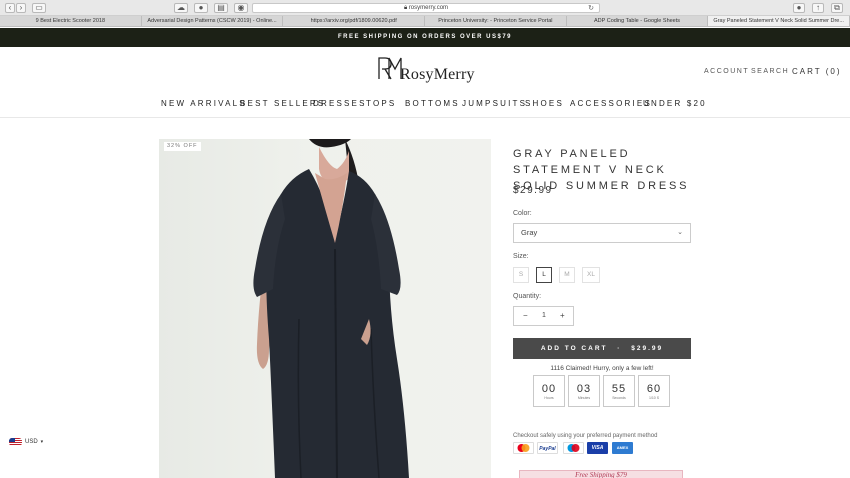 The image size is (850, 478). Describe the element at coordinates (182, 146) in the screenshot. I see `discount-badge: 32% OFF` at that location.